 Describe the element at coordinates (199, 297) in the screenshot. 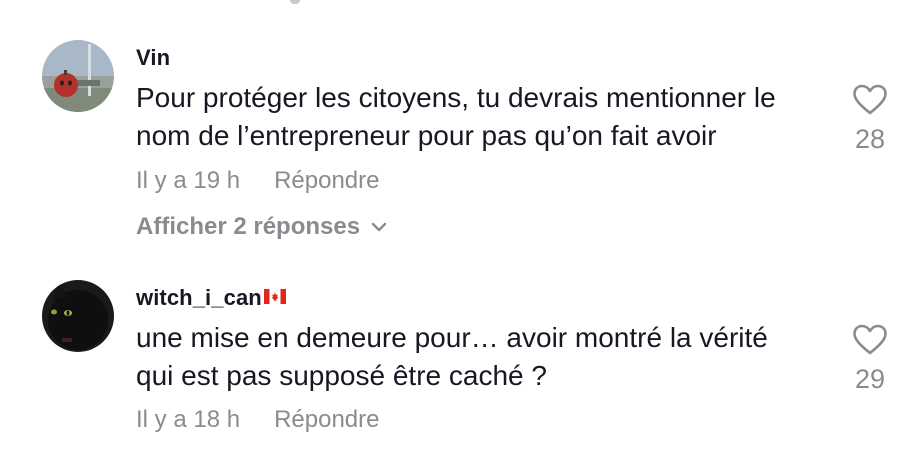

I see `username-text: witch_i_can` at that location.